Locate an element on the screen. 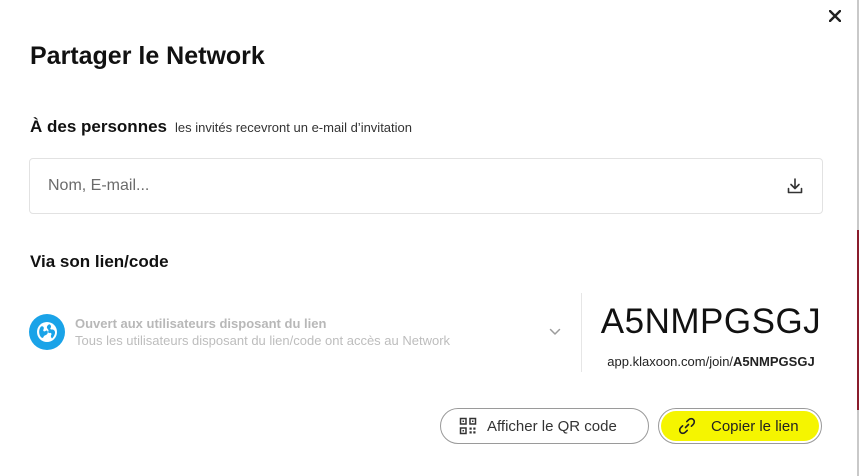 The width and height of the screenshot is (859, 476). copy-link-button: Copier le lien is located at coordinates (740, 426).